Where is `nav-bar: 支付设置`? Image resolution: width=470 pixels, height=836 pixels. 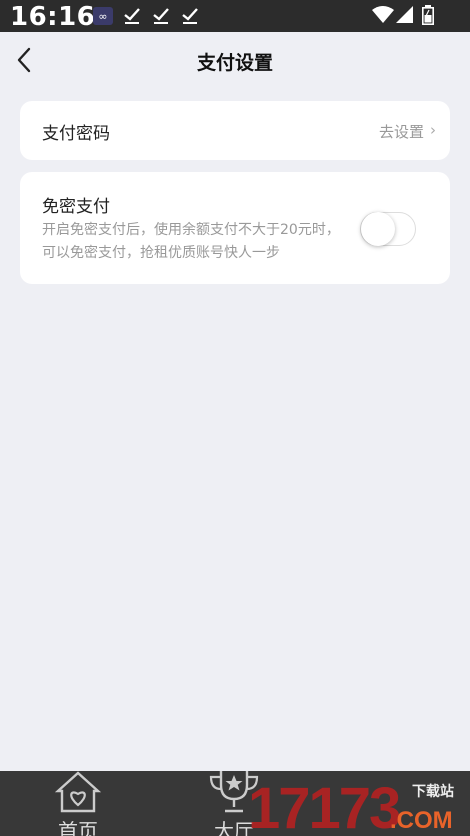
nav-bar: 支付设置 is located at coordinates (235, 61).